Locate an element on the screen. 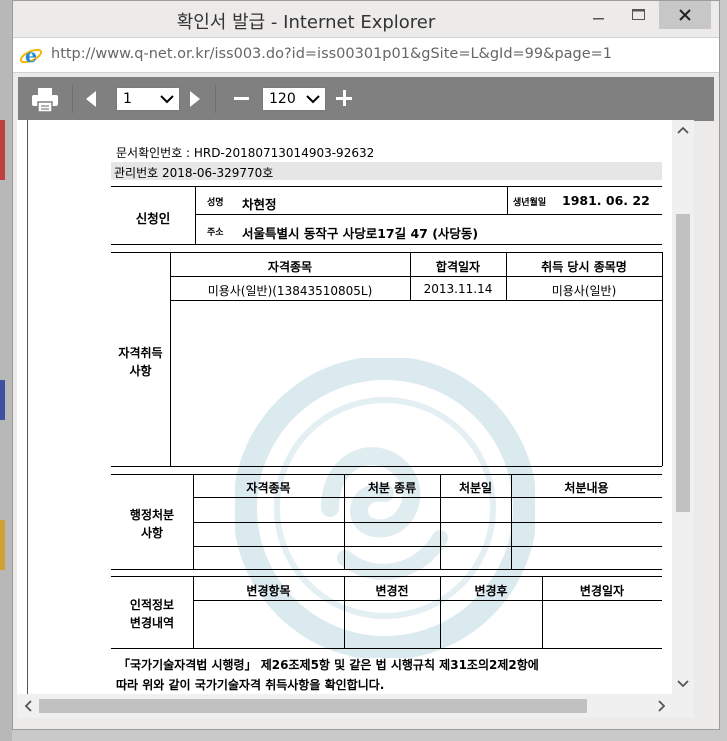  pdf-toolbar: 1 120 is located at coordinates (366, 99).